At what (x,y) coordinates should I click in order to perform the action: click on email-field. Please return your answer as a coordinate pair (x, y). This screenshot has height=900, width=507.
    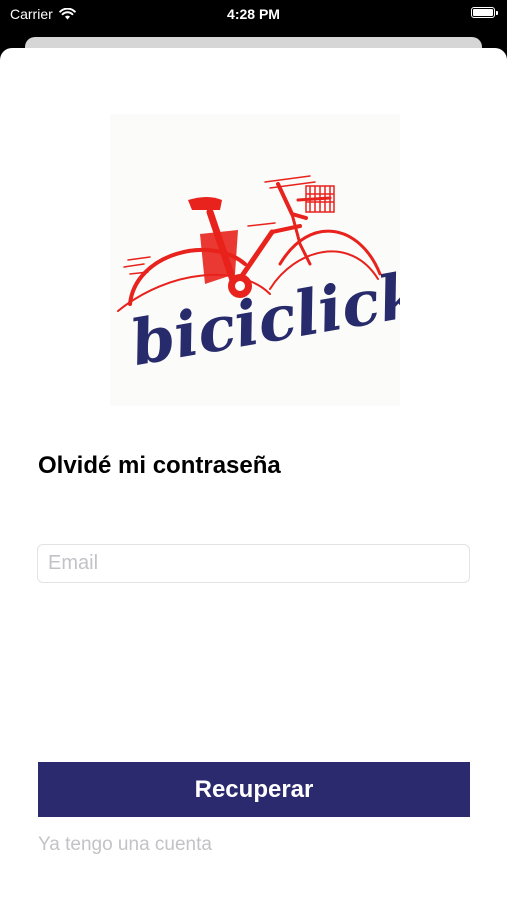
    Looking at the image, I should click on (253, 563).